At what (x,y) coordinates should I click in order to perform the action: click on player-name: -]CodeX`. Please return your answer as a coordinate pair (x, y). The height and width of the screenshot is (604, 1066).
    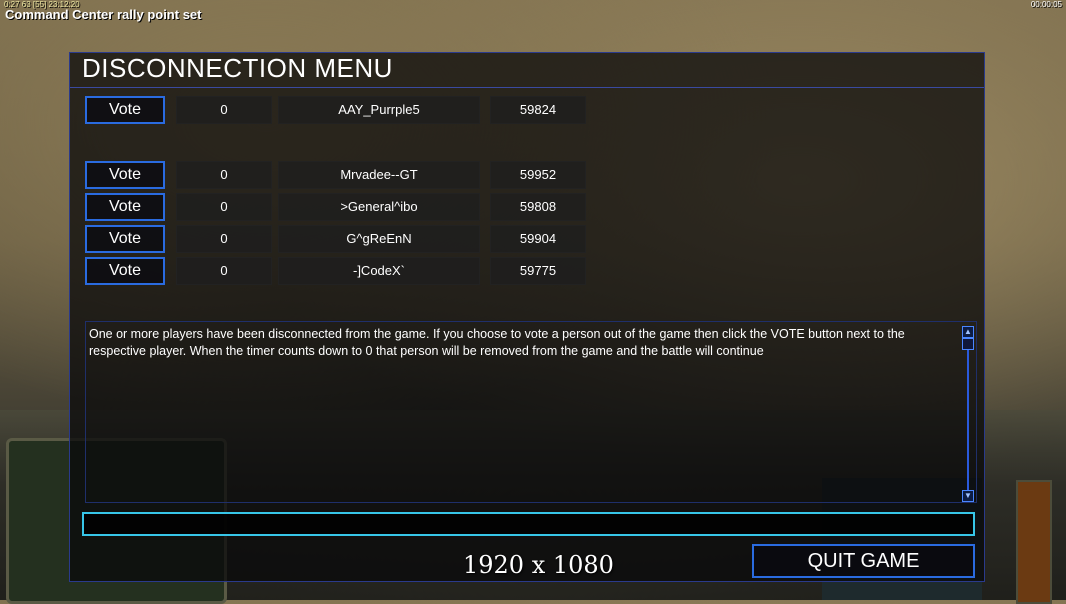
    Looking at the image, I should click on (379, 271).